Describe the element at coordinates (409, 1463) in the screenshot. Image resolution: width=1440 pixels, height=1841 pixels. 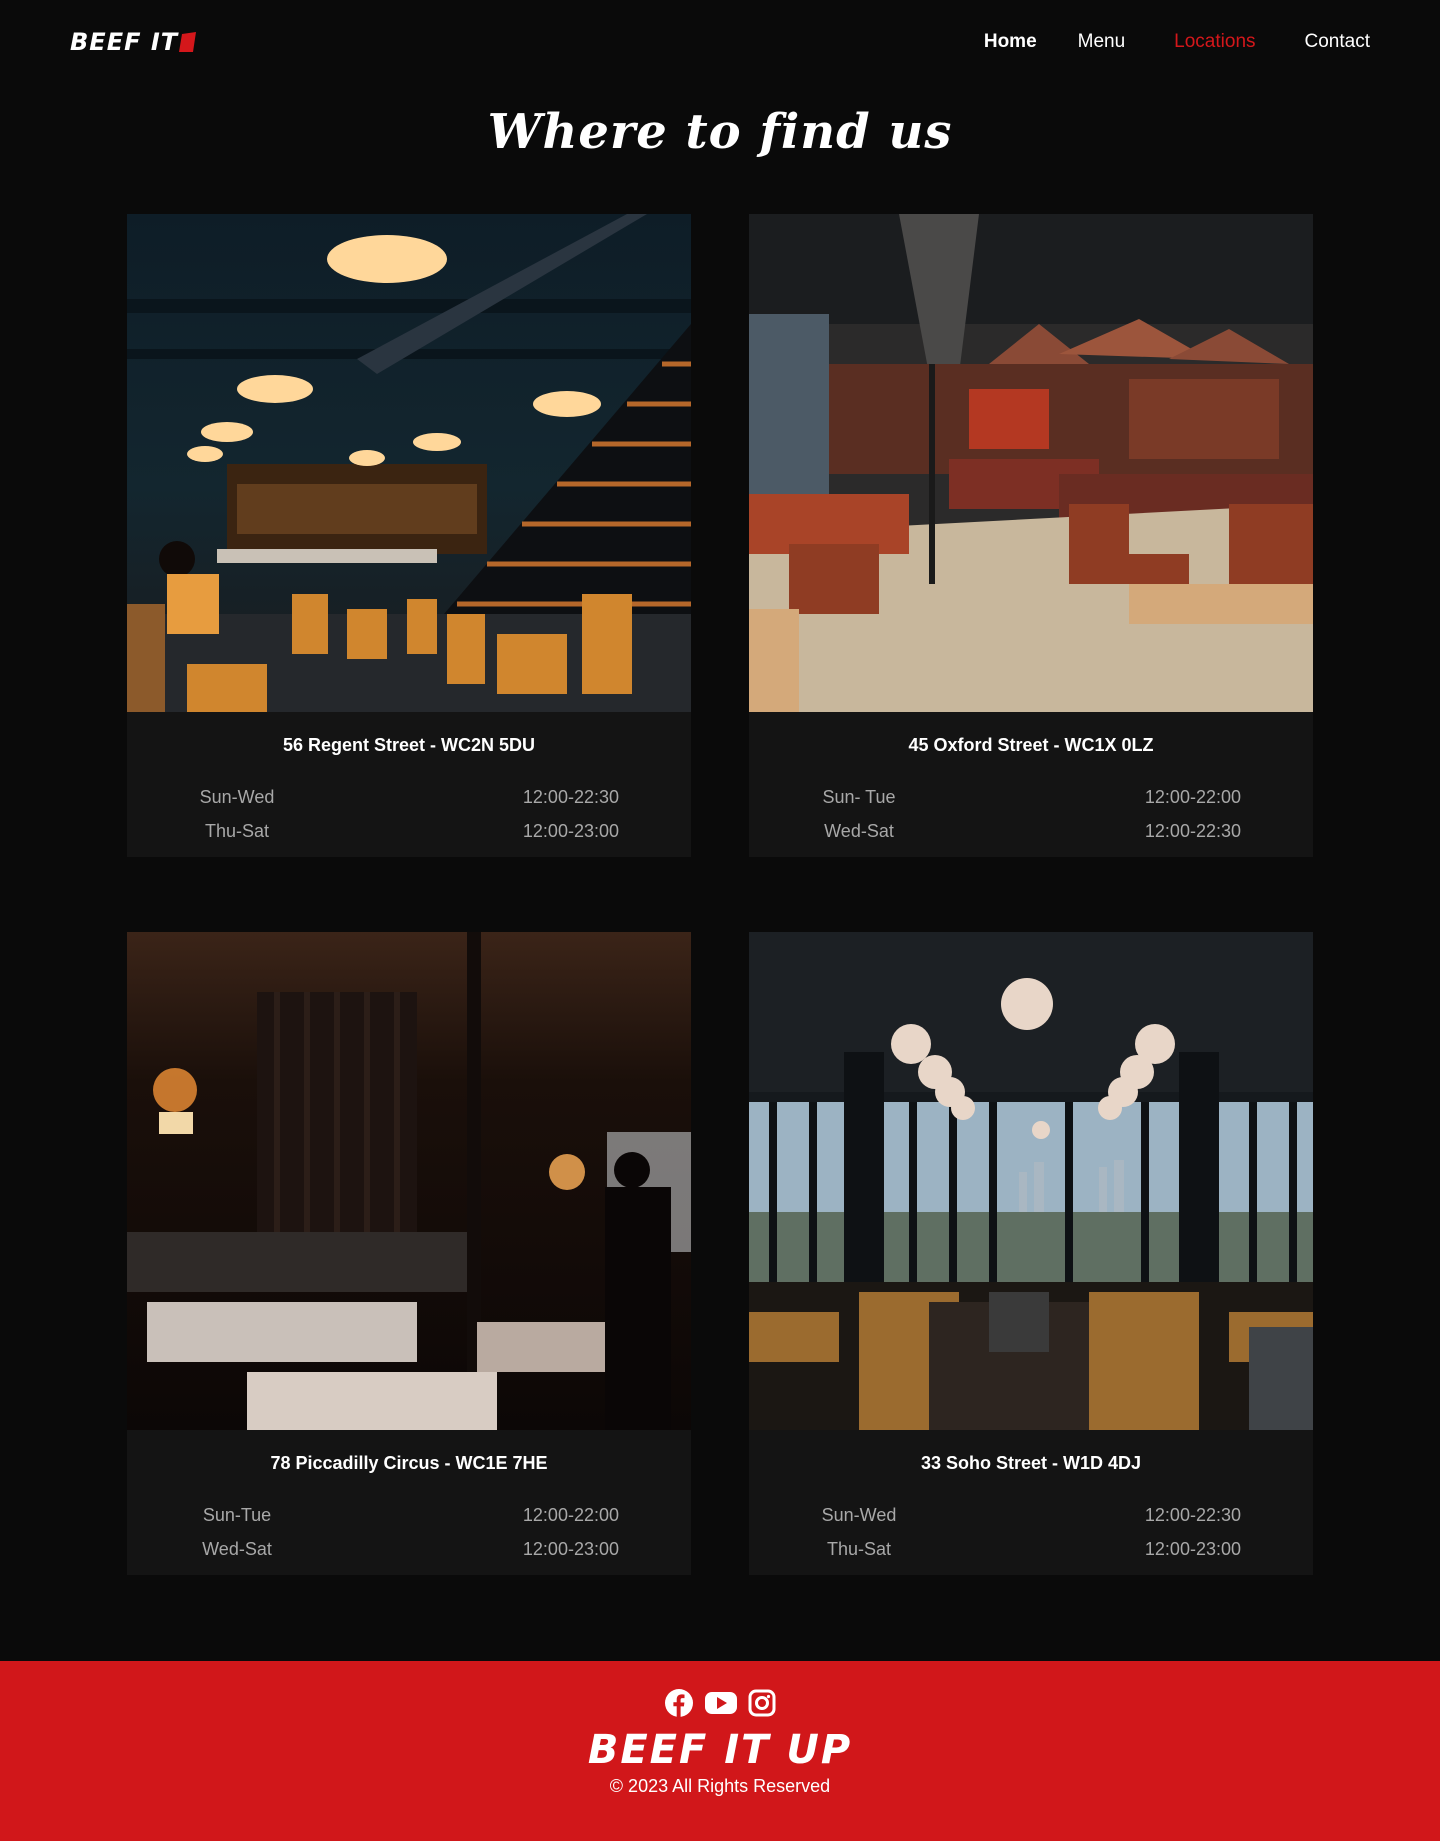
I see `location-address: 78 Piccadilly Circus - WC1E 7HE` at that location.